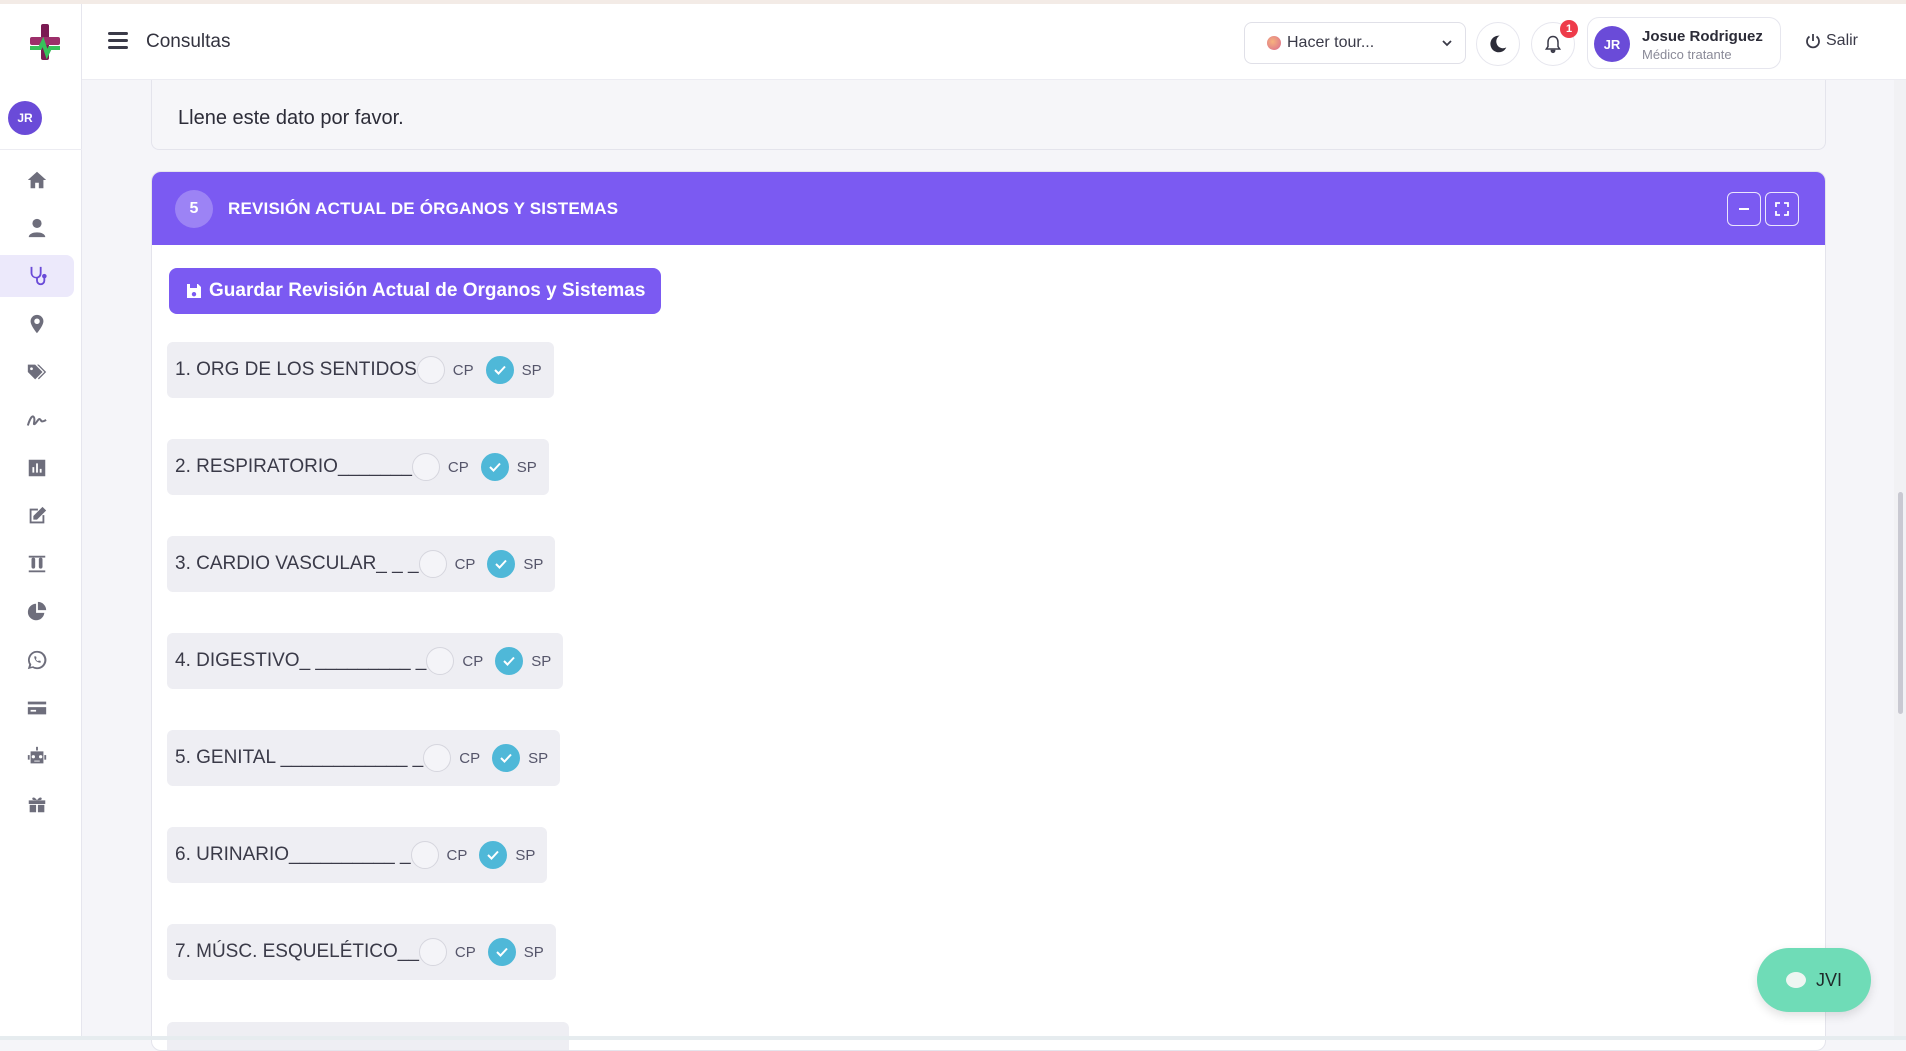  Describe the element at coordinates (1795, 980) in the screenshot. I see `chat-bubble-icon` at that location.